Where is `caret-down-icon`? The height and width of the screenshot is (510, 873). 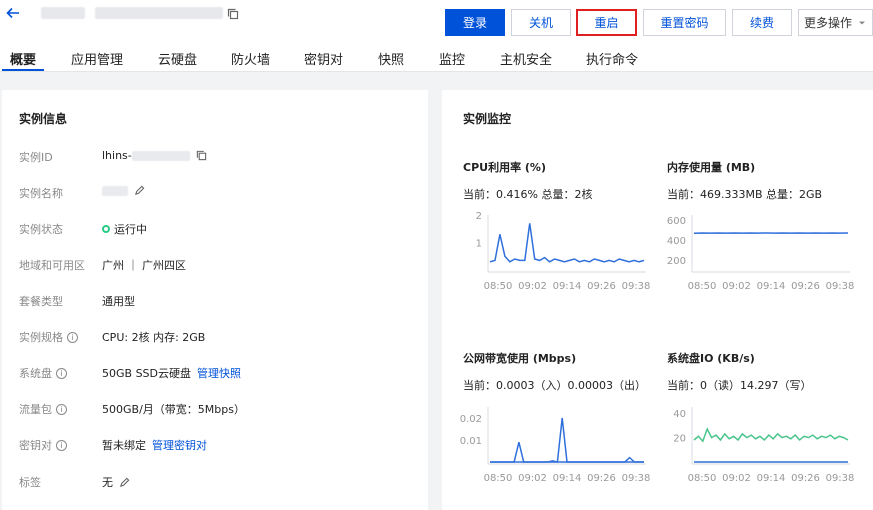
caret-down-icon is located at coordinates (862, 23).